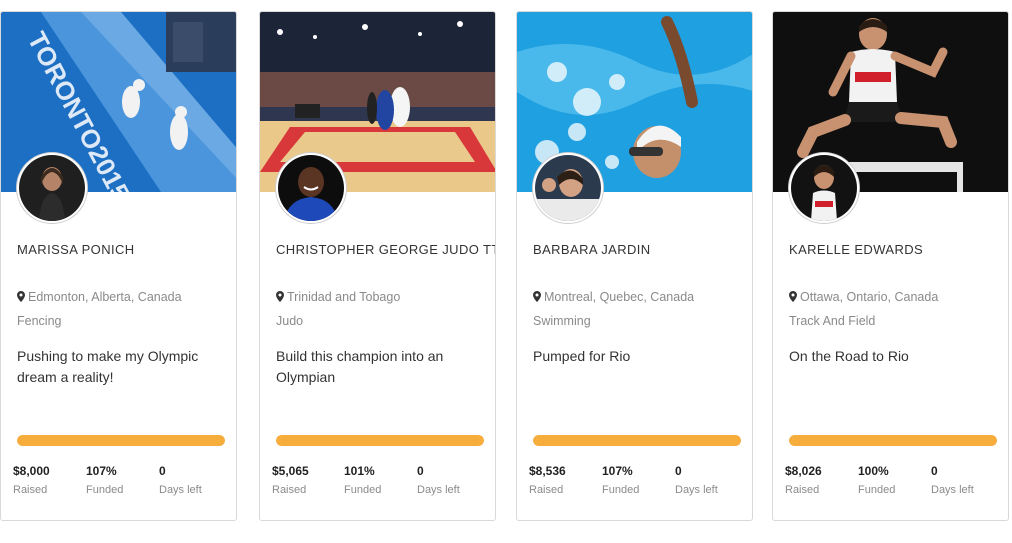 The height and width of the screenshot is (543, 1012). I want to click on raised-value: $8,000, so click(31, 471).